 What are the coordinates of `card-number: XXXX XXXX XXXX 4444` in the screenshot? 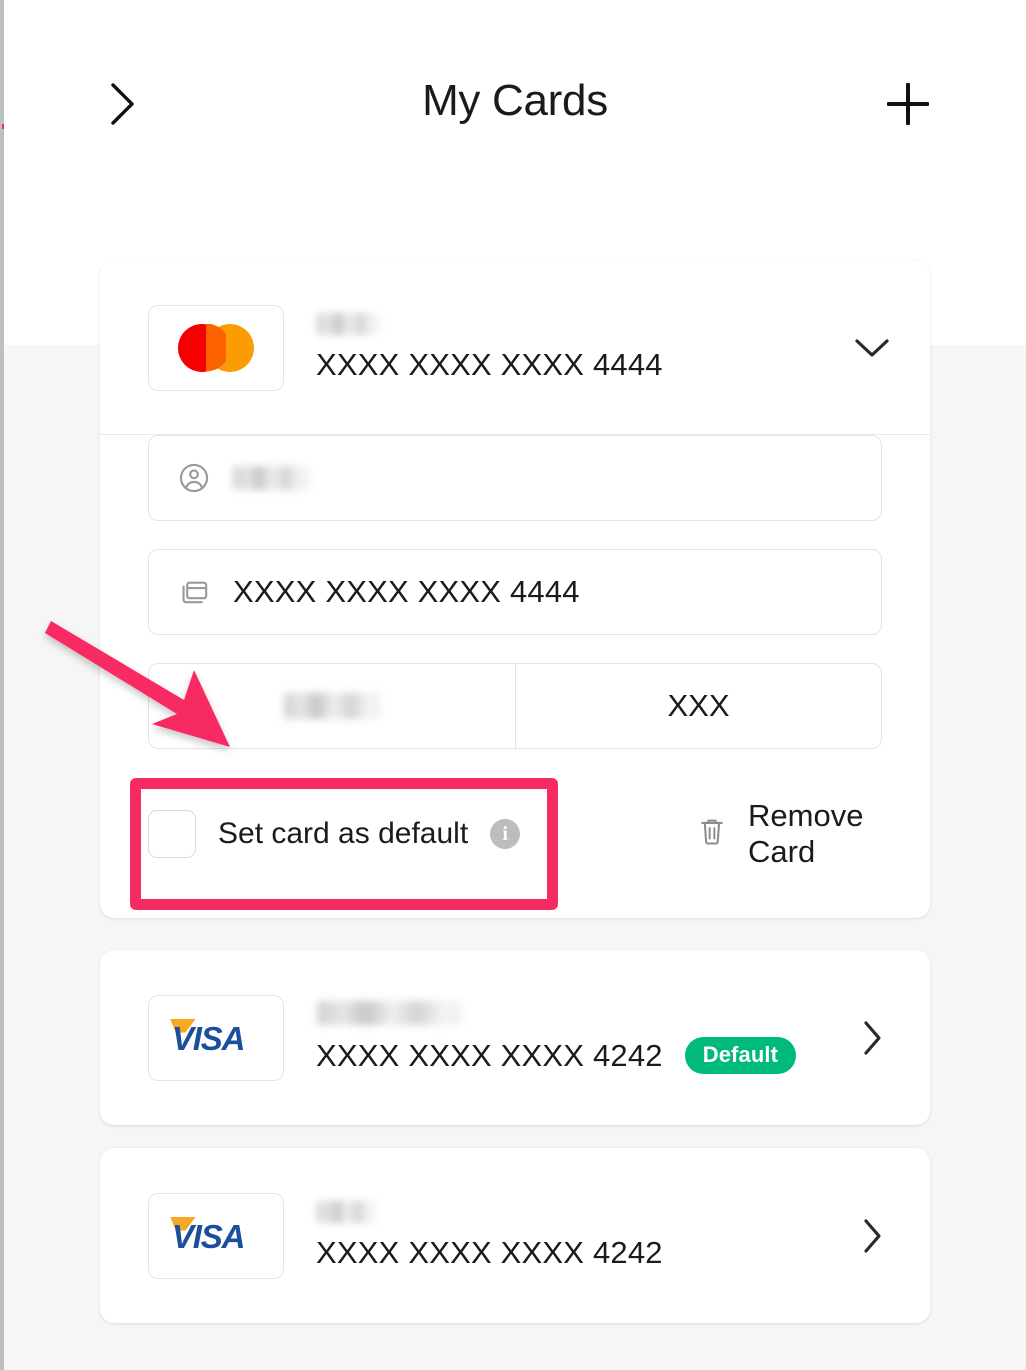 It's located at (489, 364).